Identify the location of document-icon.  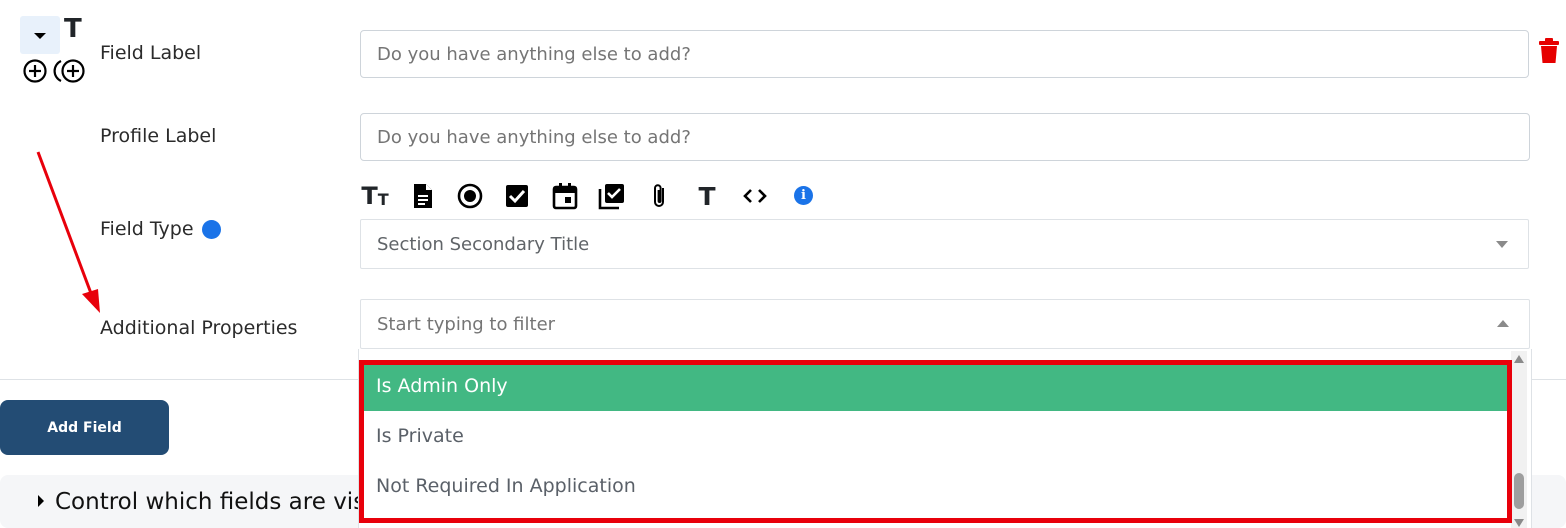
(423, 196).